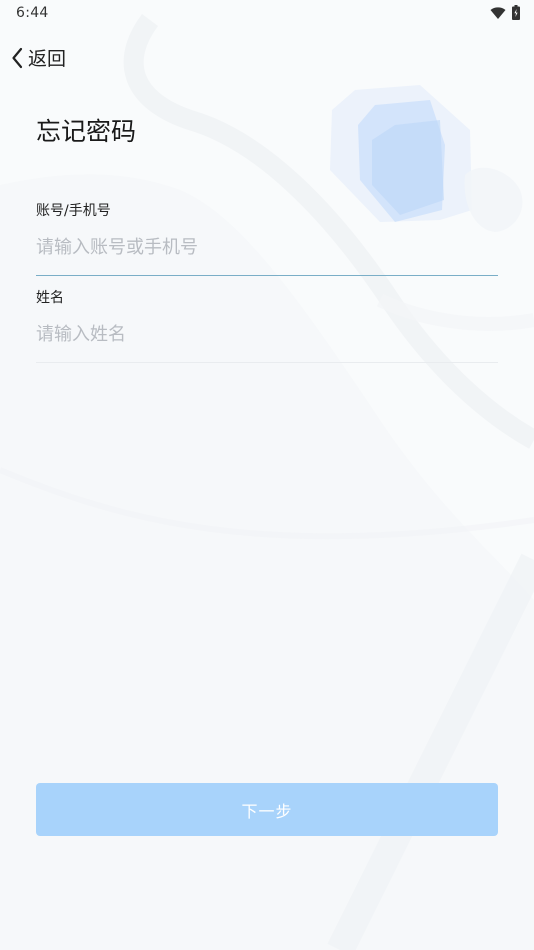 The height and width of the screenshot is (950, 534). What do you see at coordinates (47, 59) in the screenshot?
I see `back-label: 返回` at bounding box center [47, 59].